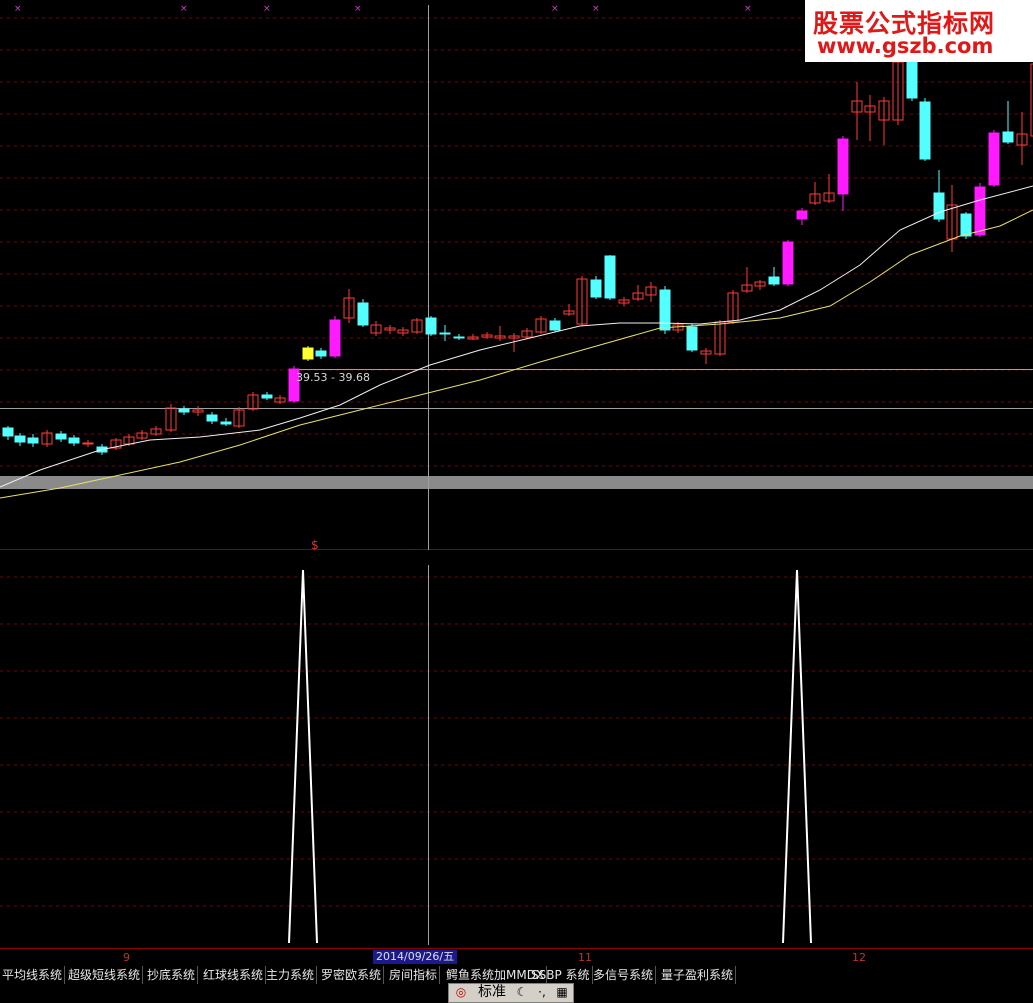 The image size is (1033, 1003). What do you see at coordinates (698, 975) in the screenshot?
I see `tab-quantum-profit: 量子盈利系统` at bounding box center [698, 975].